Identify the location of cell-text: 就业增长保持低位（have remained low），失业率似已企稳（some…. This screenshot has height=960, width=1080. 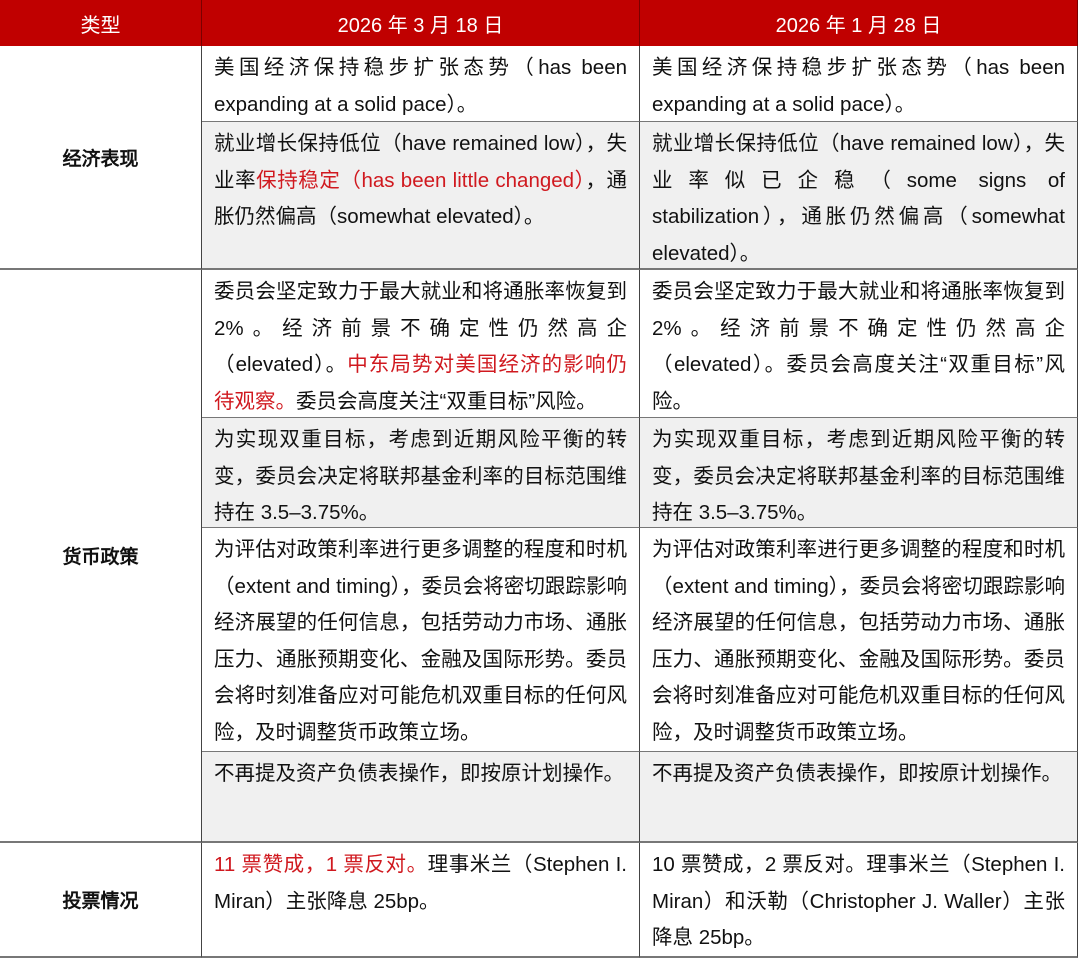
(858, 198).